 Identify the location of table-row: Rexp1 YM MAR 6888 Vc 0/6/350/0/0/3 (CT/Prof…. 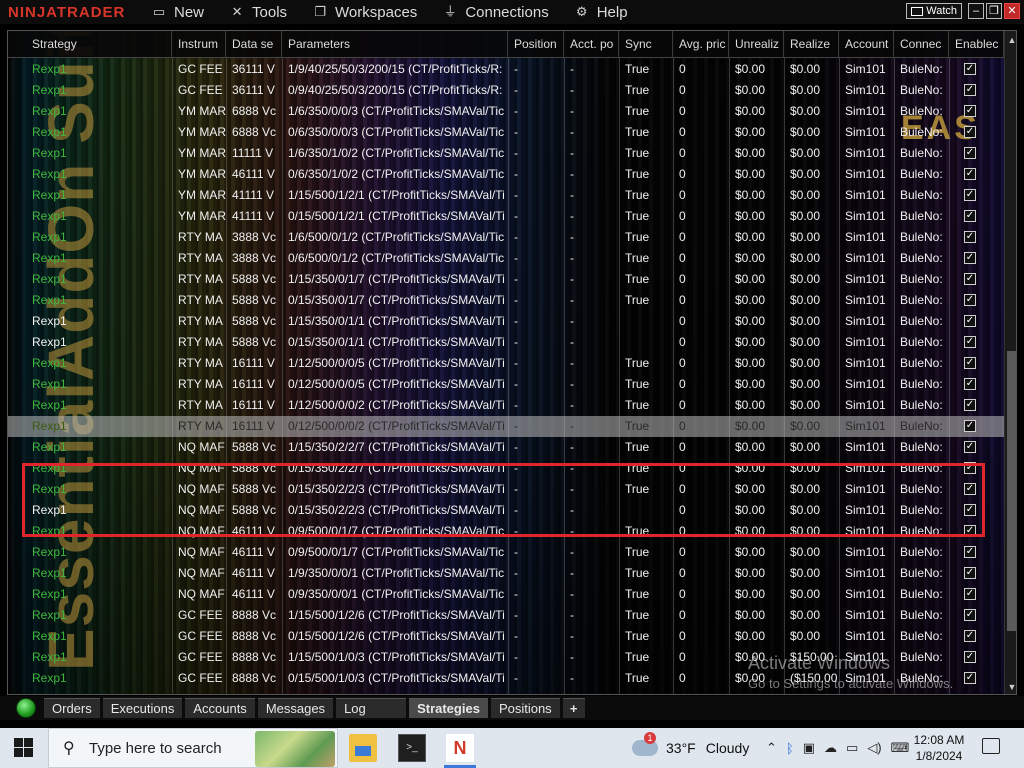
(506, 132).